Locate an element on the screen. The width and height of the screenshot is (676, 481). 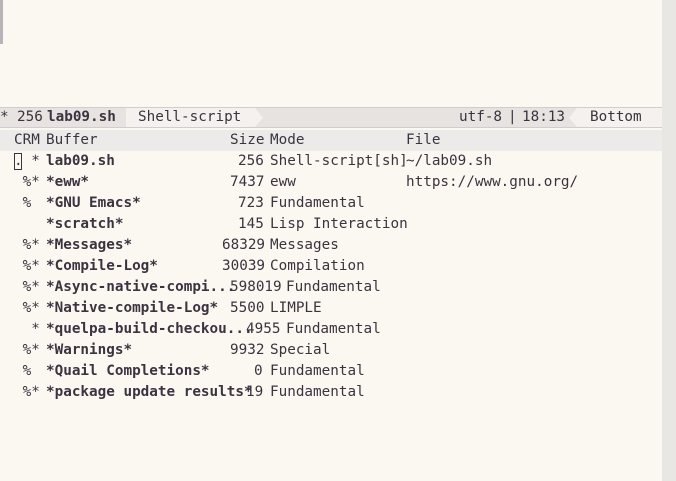
table-row: %* *Compile-Log* 30039 Compilation is located at coordinates (331, 266).